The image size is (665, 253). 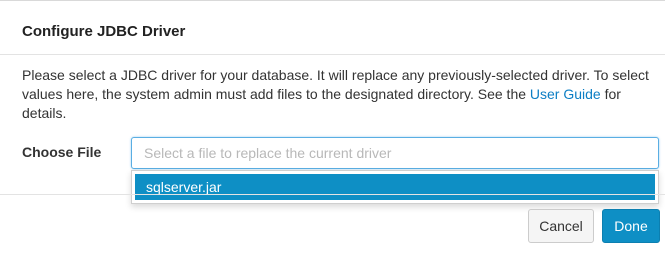 I want to click on done-button: Done, so click(x=631, y=226).